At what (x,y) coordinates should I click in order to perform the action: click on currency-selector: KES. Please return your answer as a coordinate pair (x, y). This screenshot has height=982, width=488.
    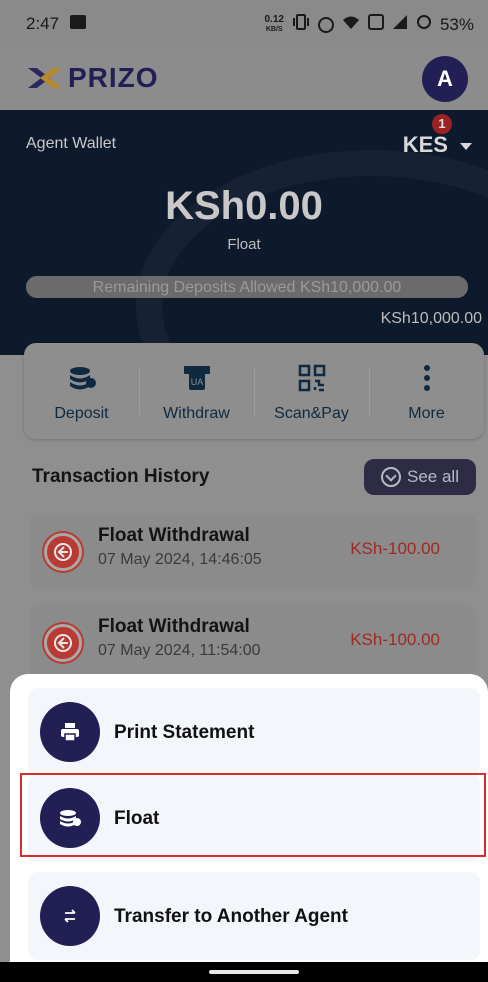
    Looking at the image, I should click on (425, 145).